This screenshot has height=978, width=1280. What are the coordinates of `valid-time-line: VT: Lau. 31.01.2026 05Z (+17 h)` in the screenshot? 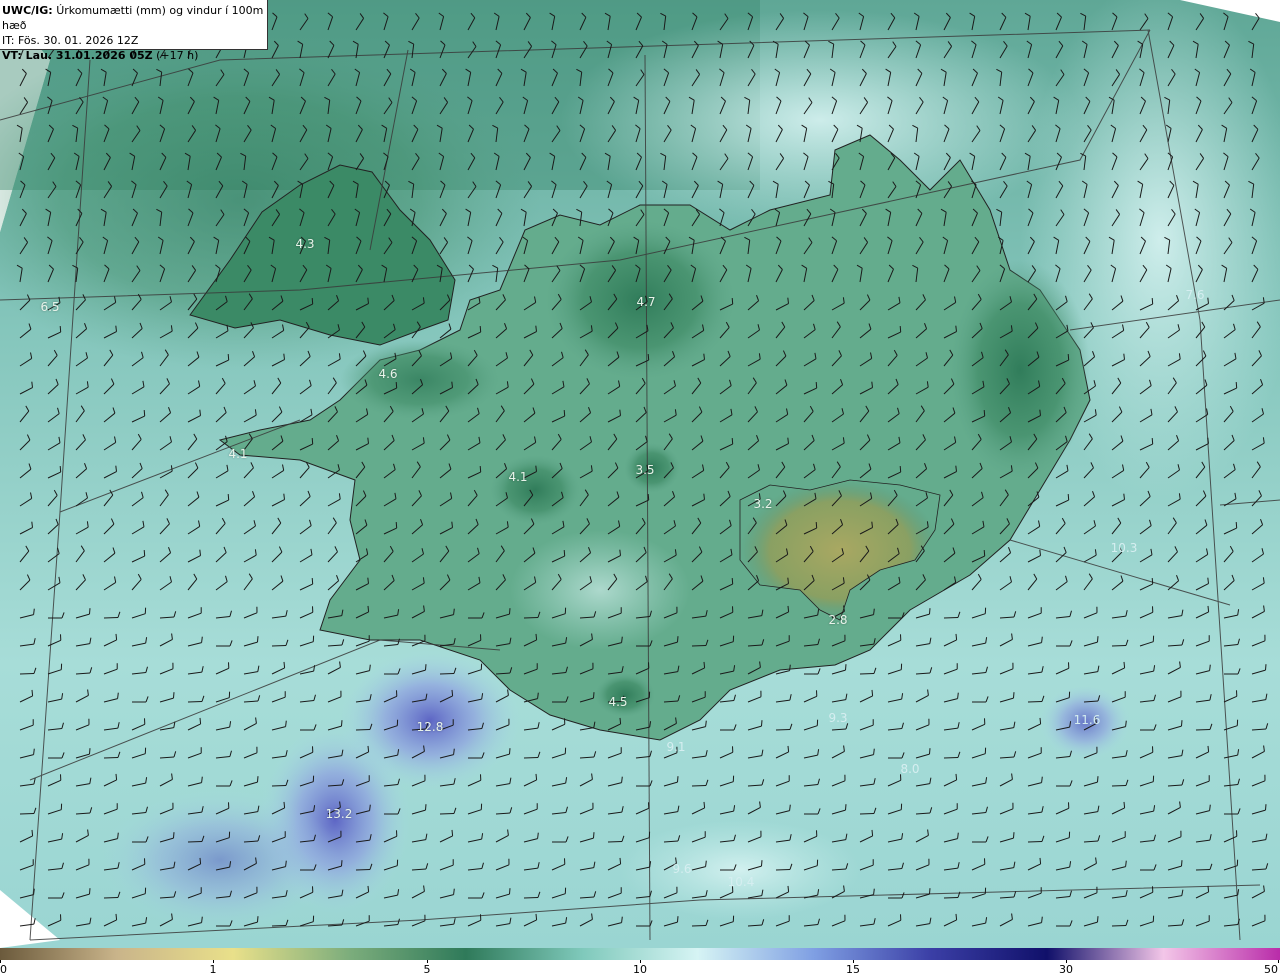 It's located at (134, 55).